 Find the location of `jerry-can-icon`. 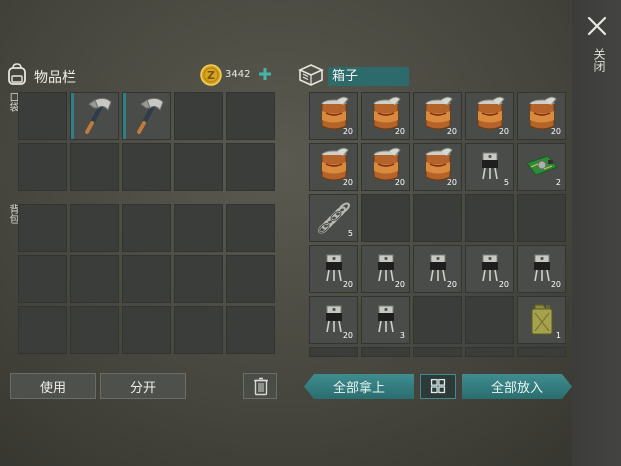

jerry-can-icon is located at coordinates (541, 319).